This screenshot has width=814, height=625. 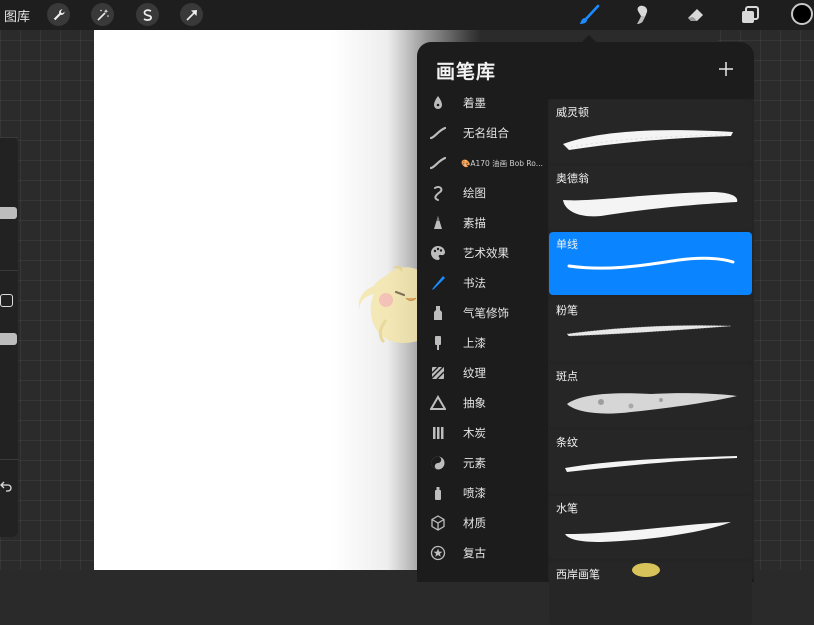 I want to click on curl-icon, so click(x=438, y=193).